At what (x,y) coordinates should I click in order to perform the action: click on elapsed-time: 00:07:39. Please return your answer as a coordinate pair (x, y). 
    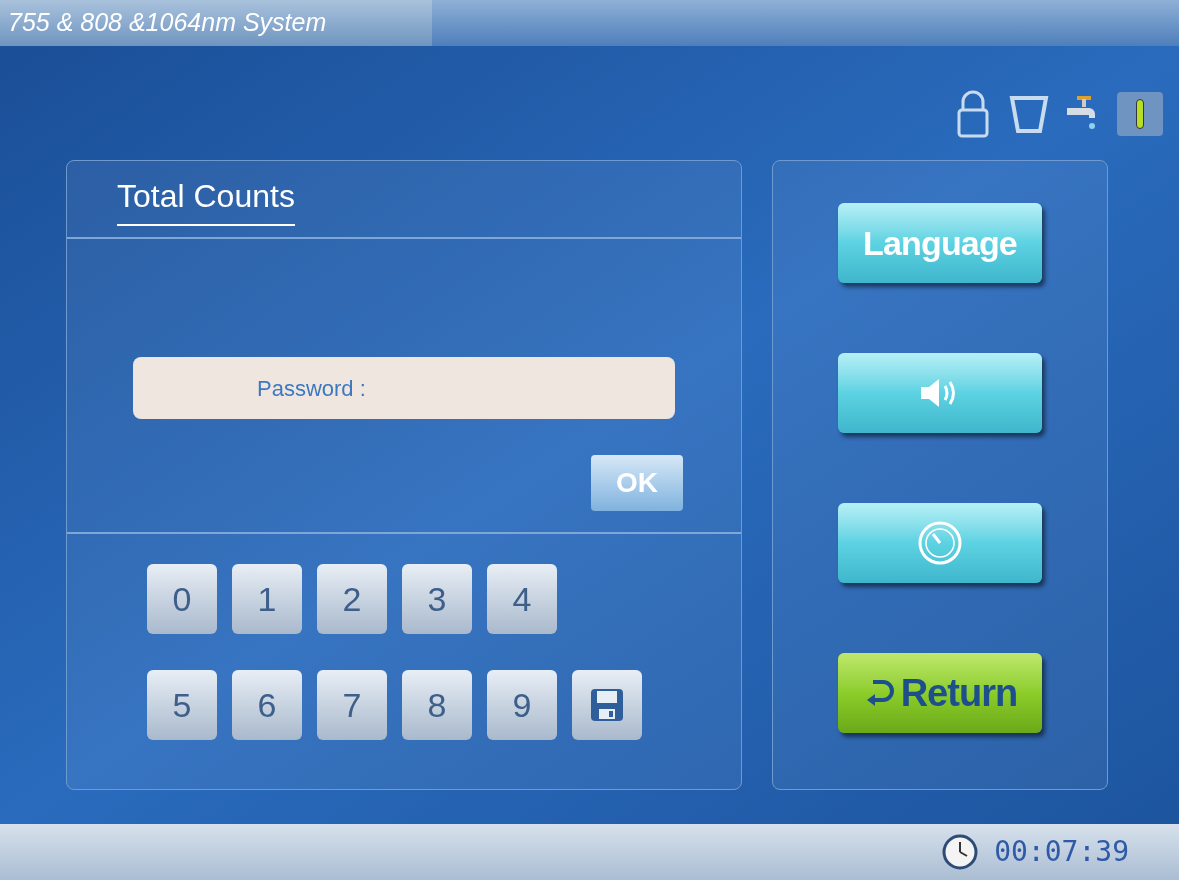
    Looking at the image, I should click on (1061, 852).